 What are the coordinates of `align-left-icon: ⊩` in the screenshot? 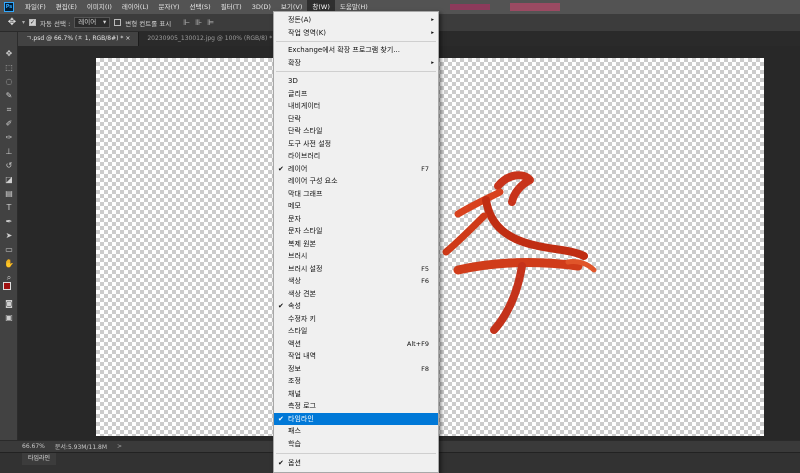 It's located at (186, 22).